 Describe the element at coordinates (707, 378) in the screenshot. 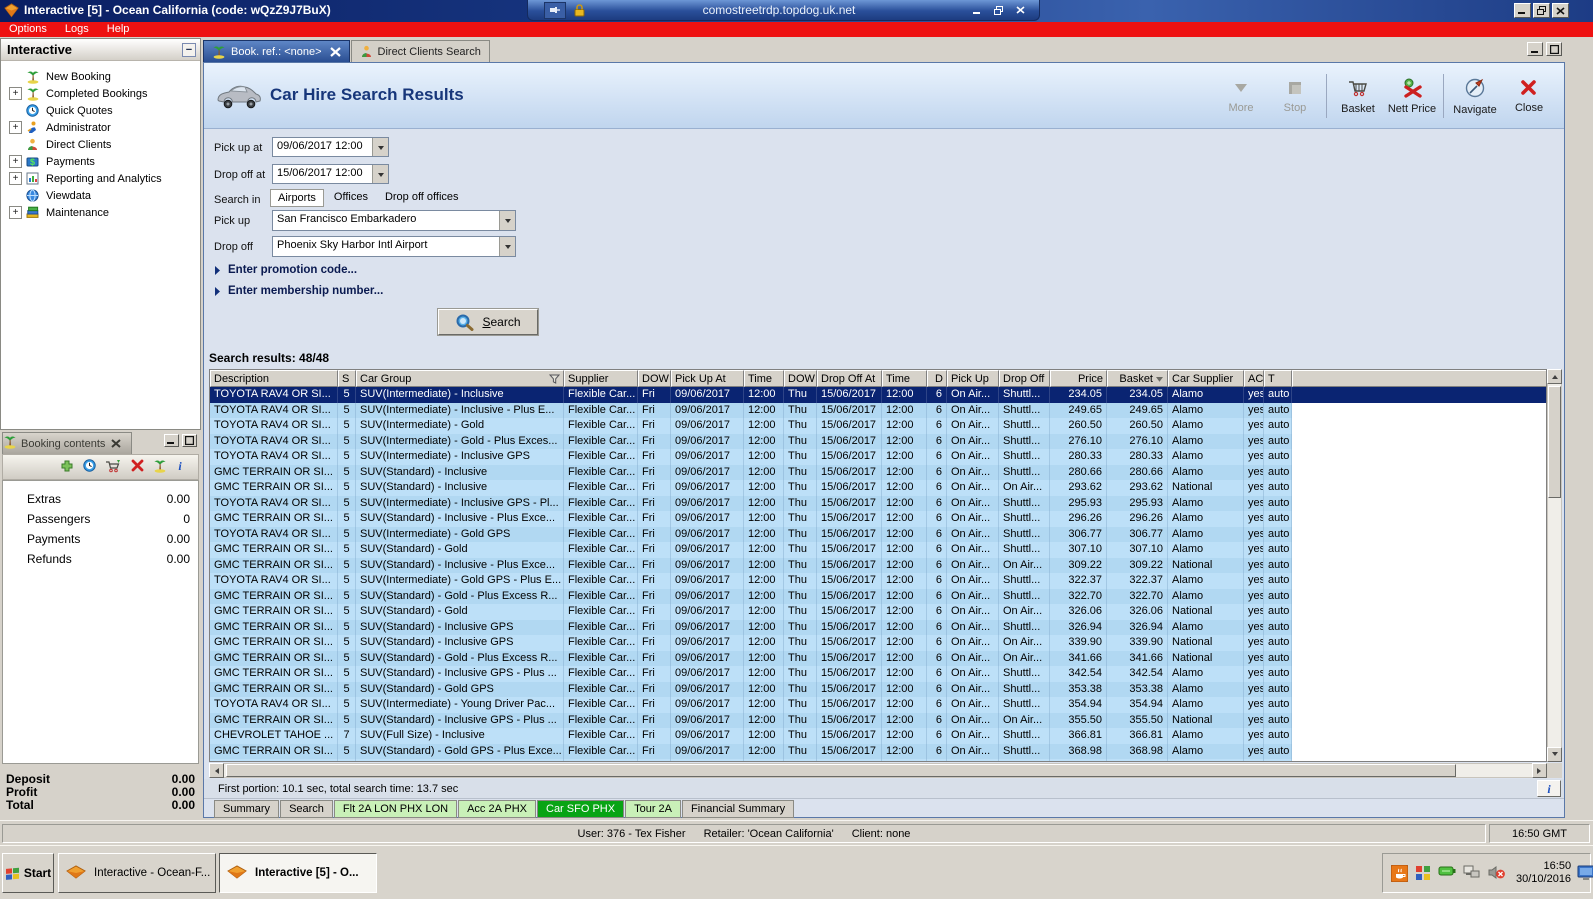

I see `column-header-pick-up-at: Pick Up At` at that location.